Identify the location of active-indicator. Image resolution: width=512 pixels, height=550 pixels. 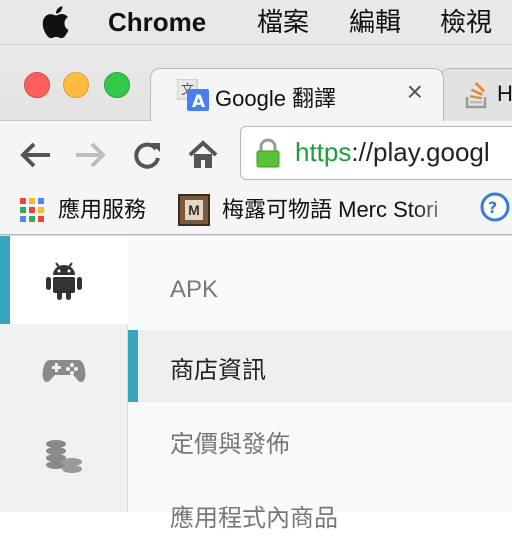
(5, 280).